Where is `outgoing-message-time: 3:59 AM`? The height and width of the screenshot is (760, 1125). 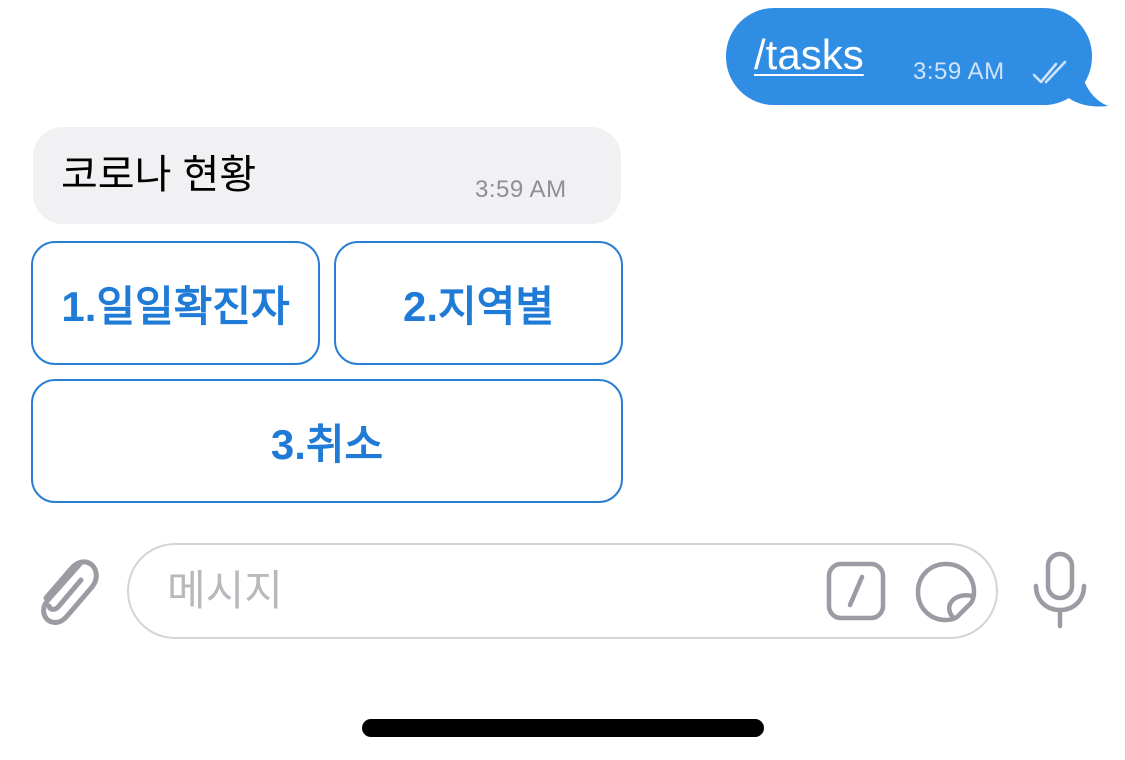
outgoing-message-time: 3:59 AM is located at coordinates (959, 71).